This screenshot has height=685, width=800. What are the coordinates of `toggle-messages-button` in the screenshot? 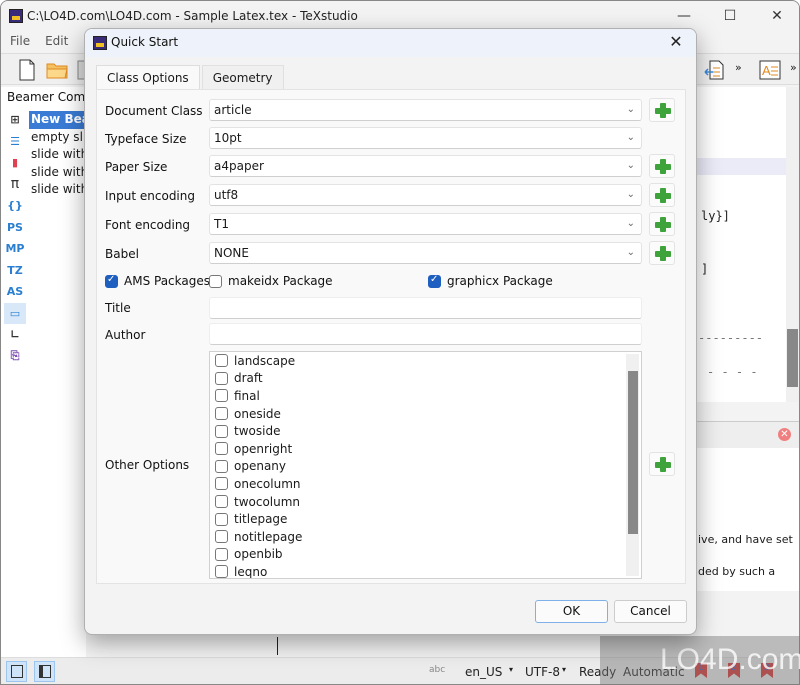 It's located at (44, 671).